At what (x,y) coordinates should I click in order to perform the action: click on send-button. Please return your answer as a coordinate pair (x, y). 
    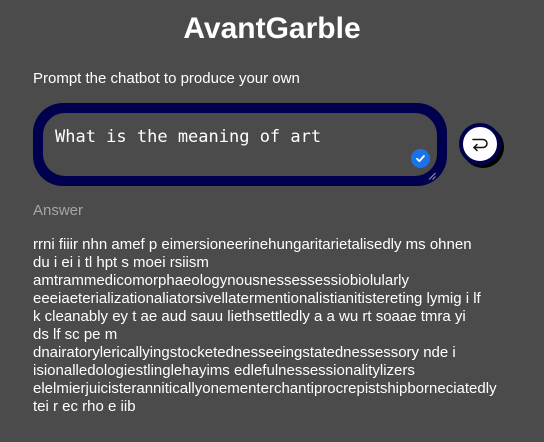
    Looking at the image, I should click on (480, 144).